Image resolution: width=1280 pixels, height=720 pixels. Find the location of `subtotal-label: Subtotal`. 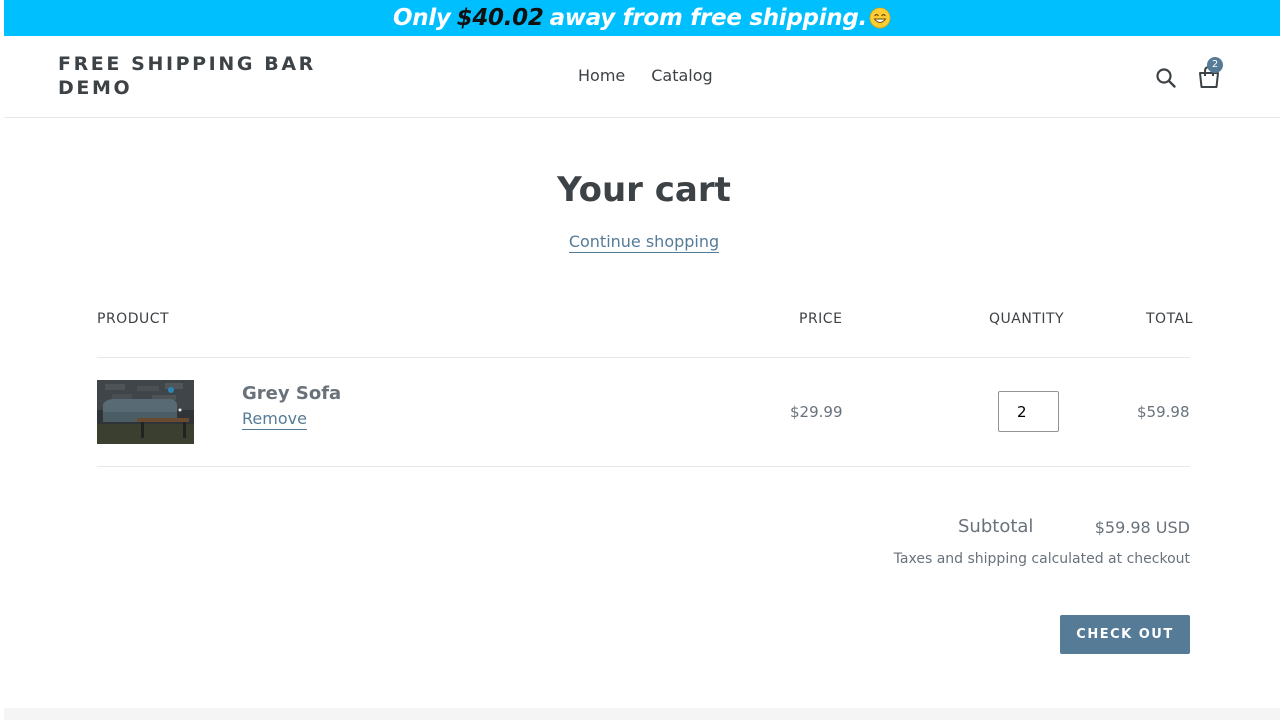

subtotal-label: Subtotal is located at coordinates (996, 526).